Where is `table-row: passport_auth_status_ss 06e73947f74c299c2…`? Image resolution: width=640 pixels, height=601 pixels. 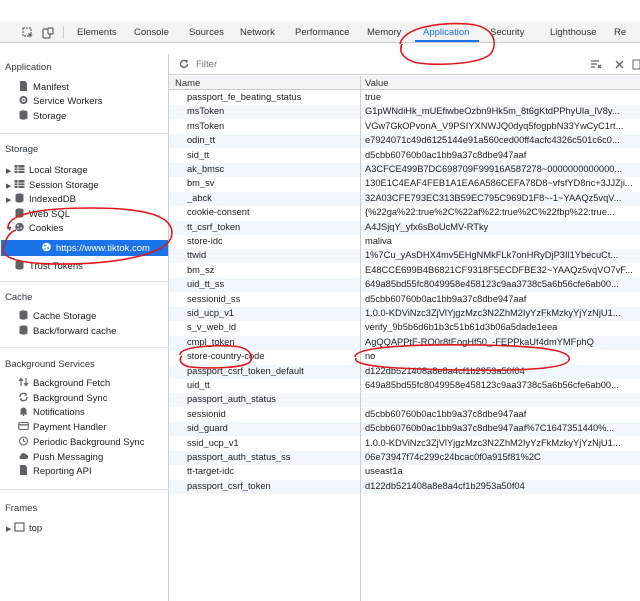 table-row: passport_auth_status_ss 06e73947f74c299c2… is located at coordinates (404, 458).